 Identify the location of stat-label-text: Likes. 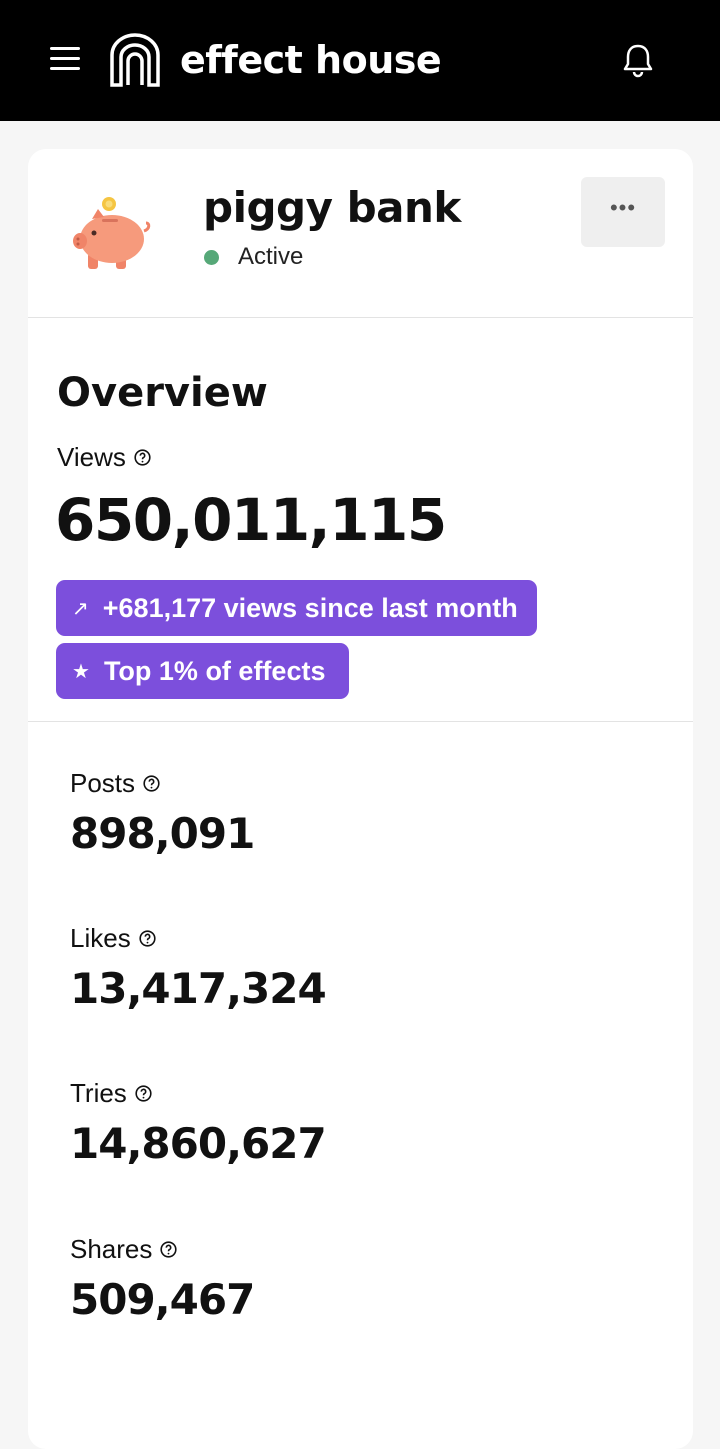
(100, 938).